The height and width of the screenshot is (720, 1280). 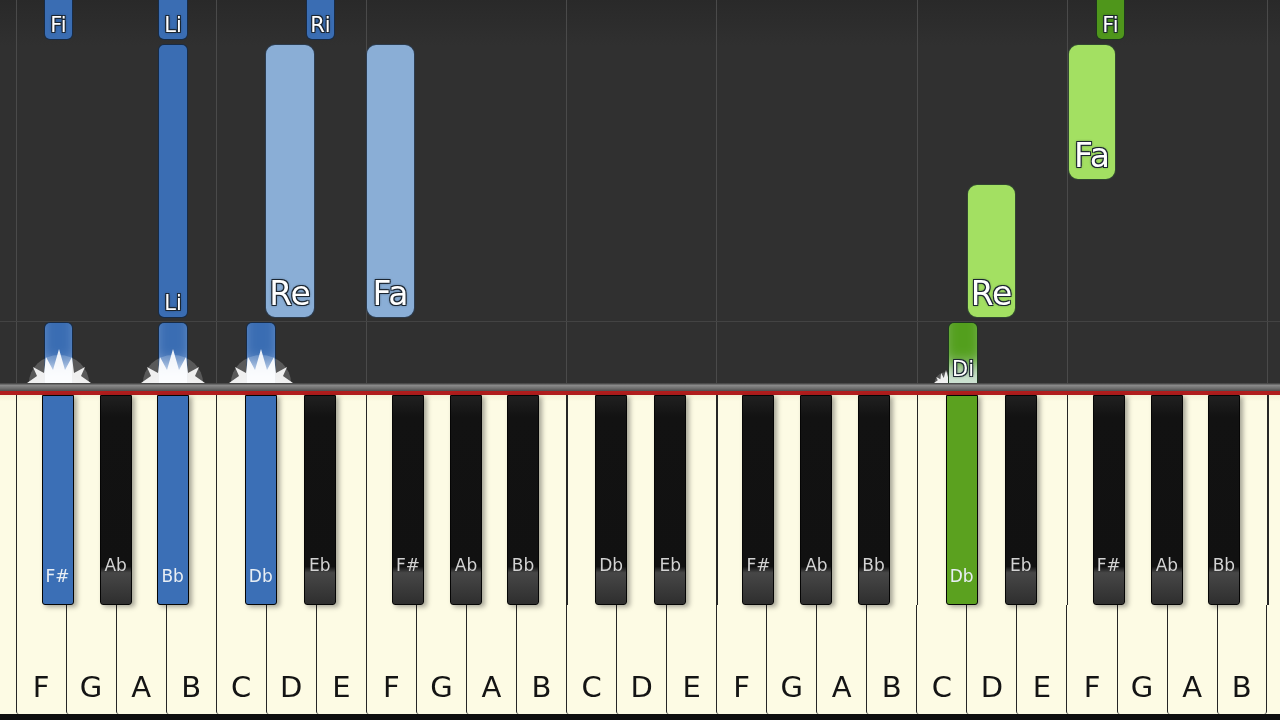 What do you see at coordinates (1241, 659) in the screenshot?
I see `natural-key: B` at bounding box center [1241, 659].